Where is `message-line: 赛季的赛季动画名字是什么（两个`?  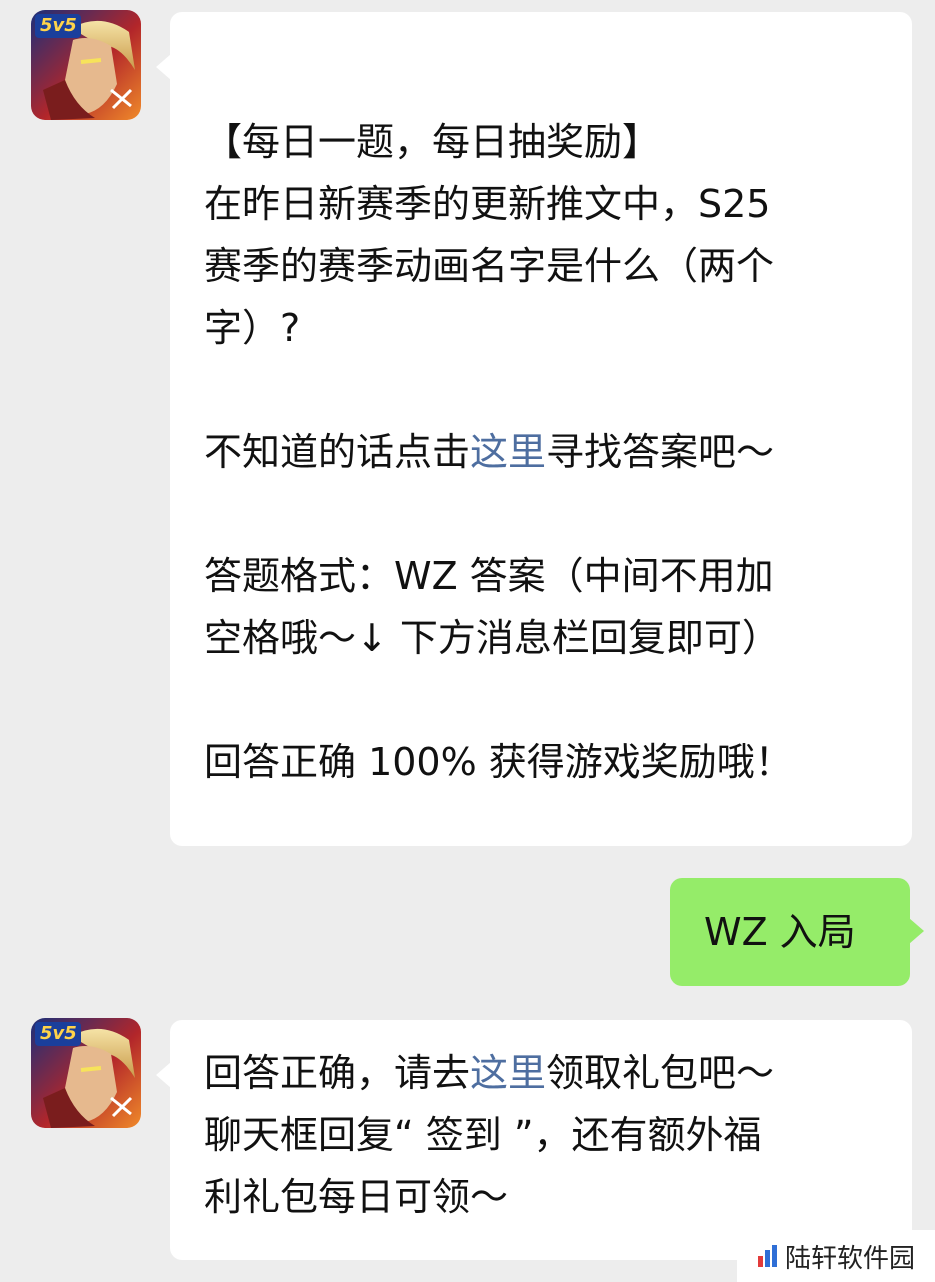 message-line: 赛季的赛季动画名字是什么（两个 is located at coordinates (489, 266).